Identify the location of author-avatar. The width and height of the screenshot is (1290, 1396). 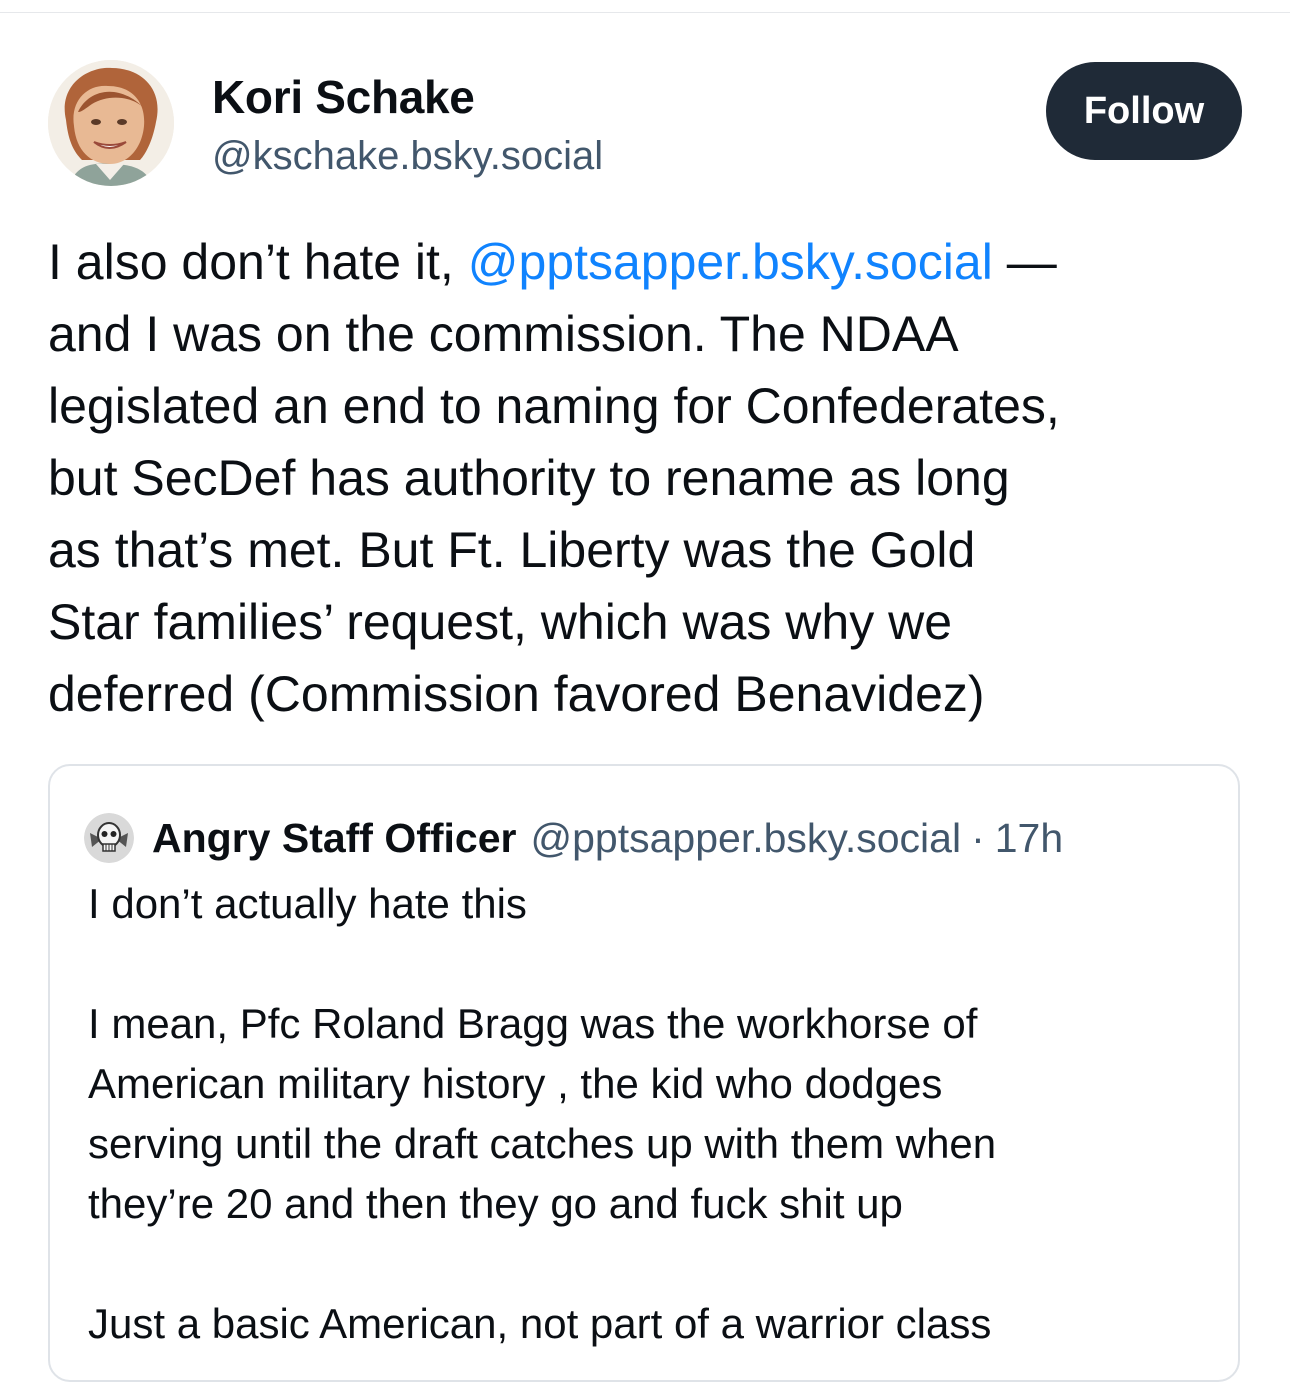
(111, 123).